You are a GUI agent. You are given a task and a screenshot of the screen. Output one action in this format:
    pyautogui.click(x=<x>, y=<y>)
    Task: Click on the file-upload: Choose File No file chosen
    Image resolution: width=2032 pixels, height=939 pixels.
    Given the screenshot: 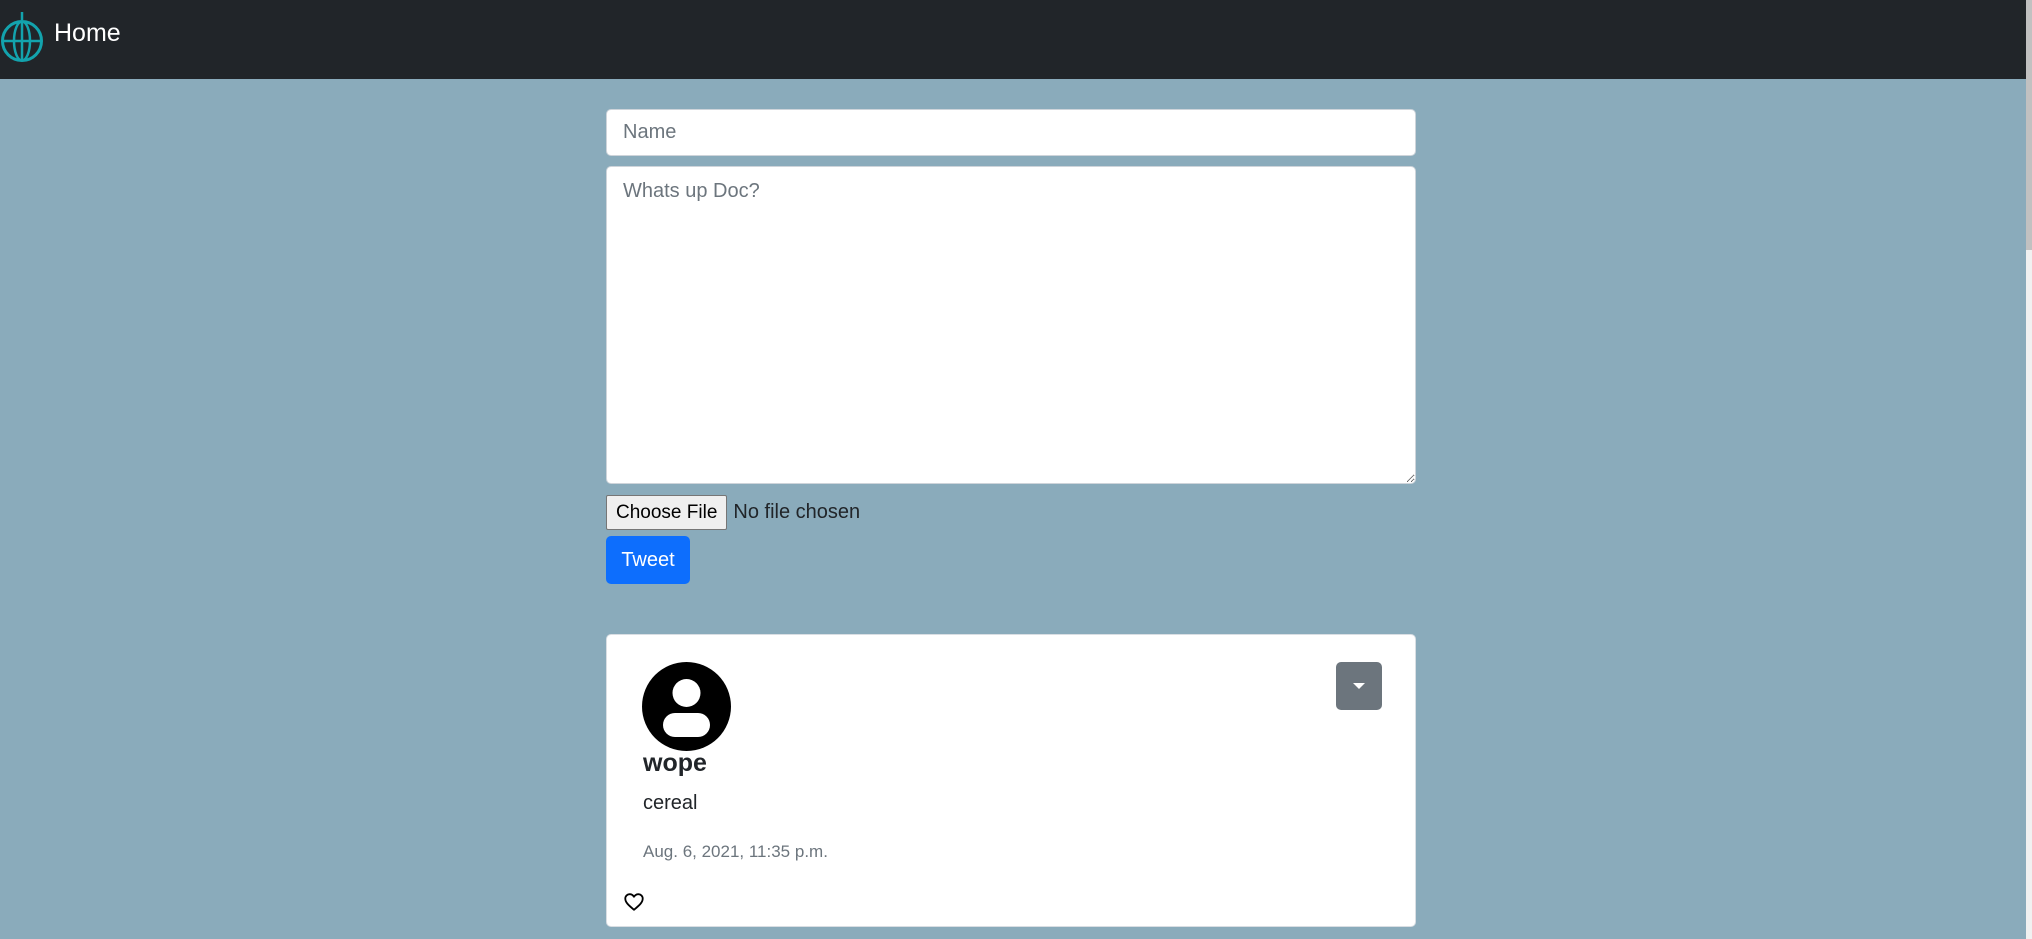 What is the action you would take?
    pyautogui.click(x=733, y=512)
    